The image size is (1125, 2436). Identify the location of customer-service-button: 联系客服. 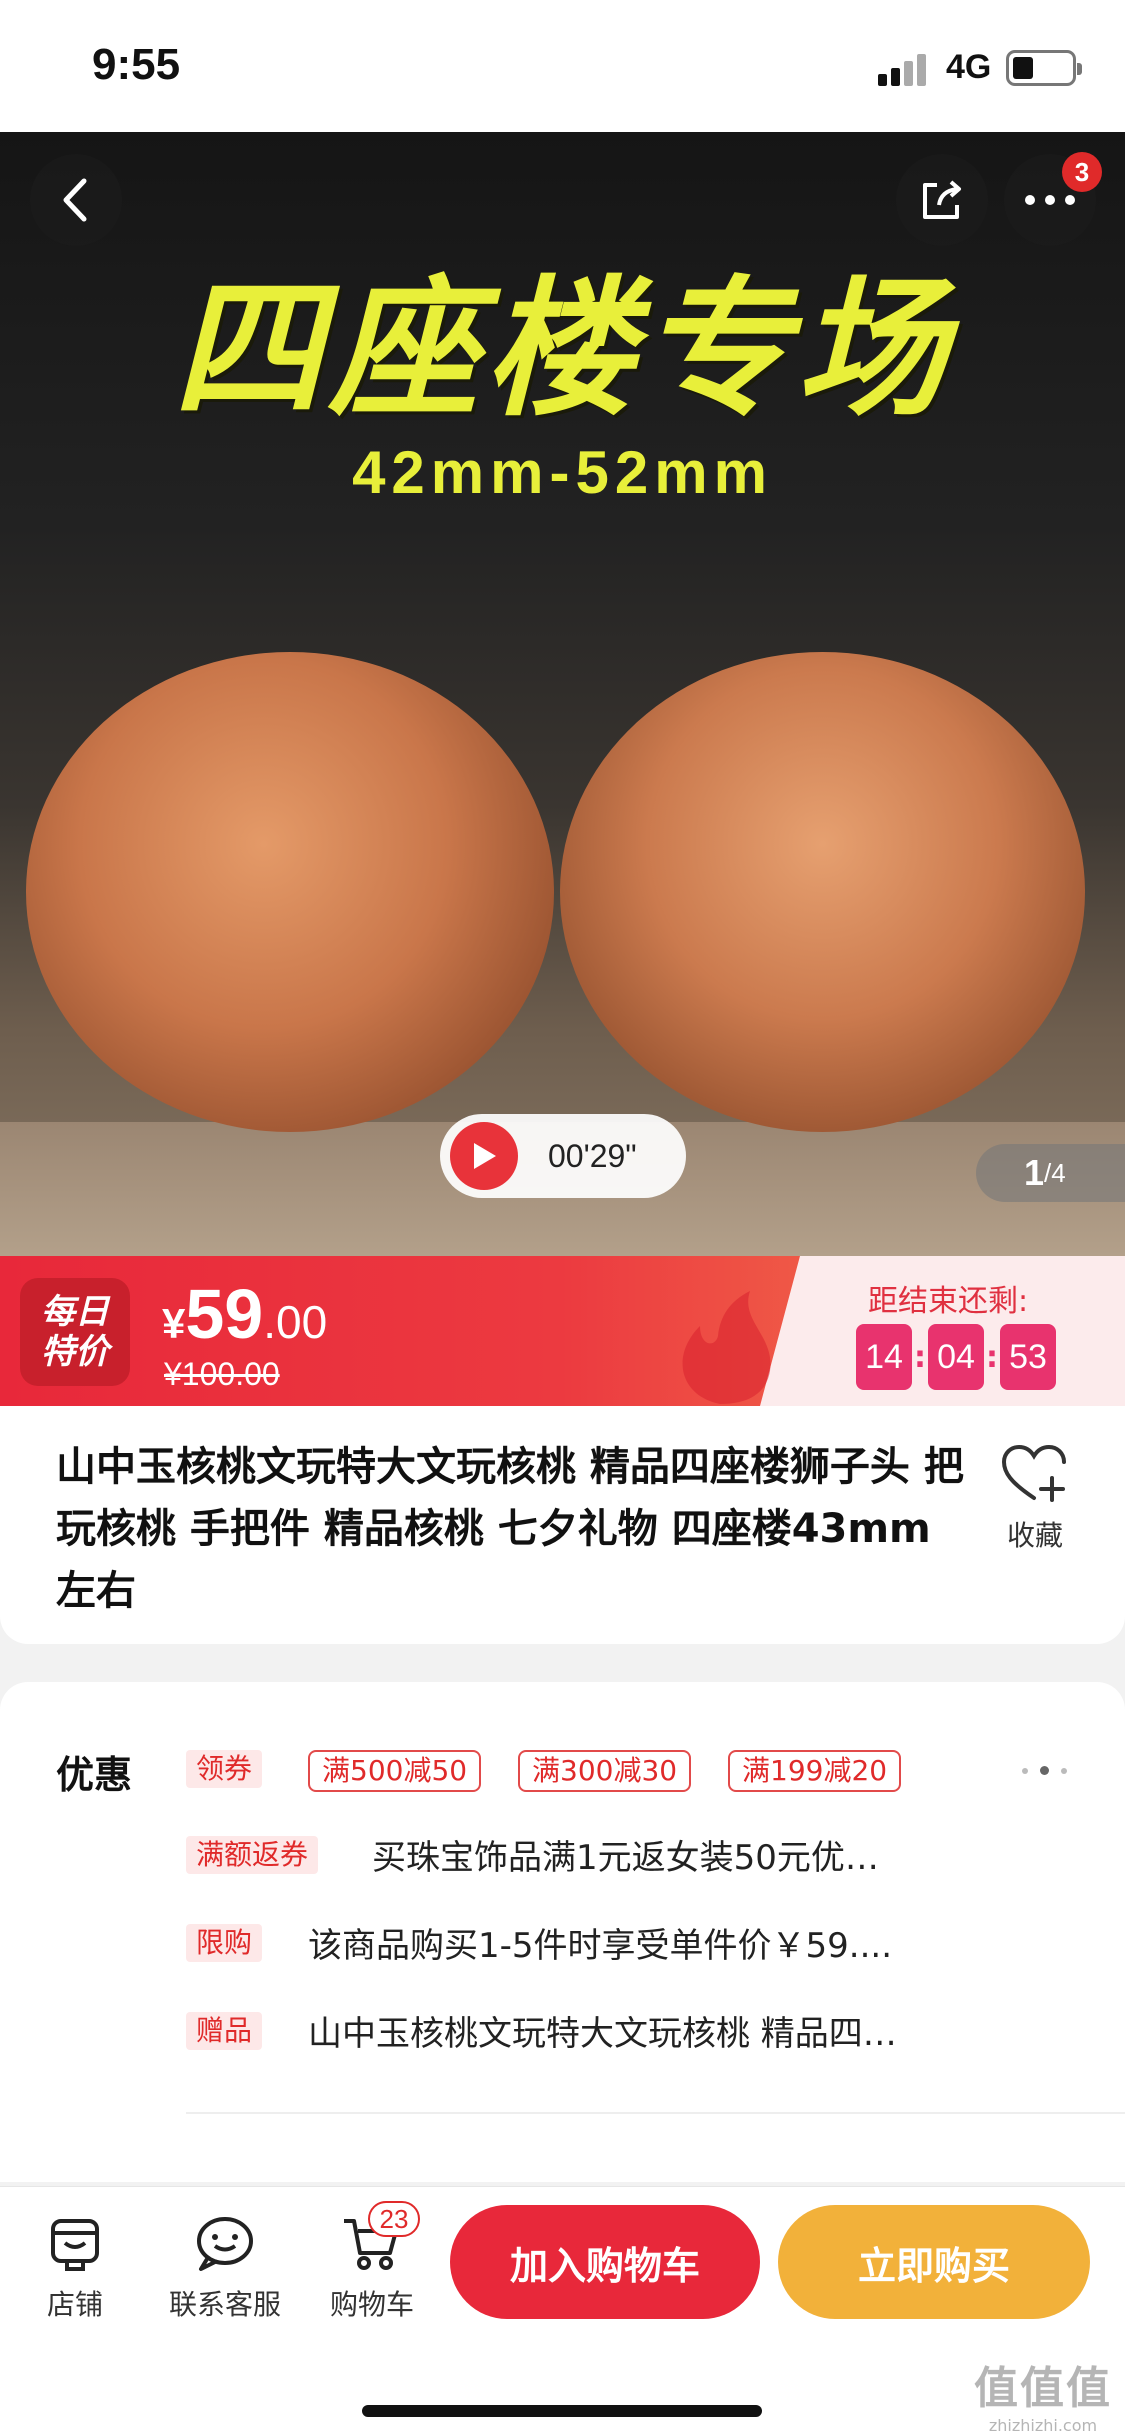
(225, 2268).